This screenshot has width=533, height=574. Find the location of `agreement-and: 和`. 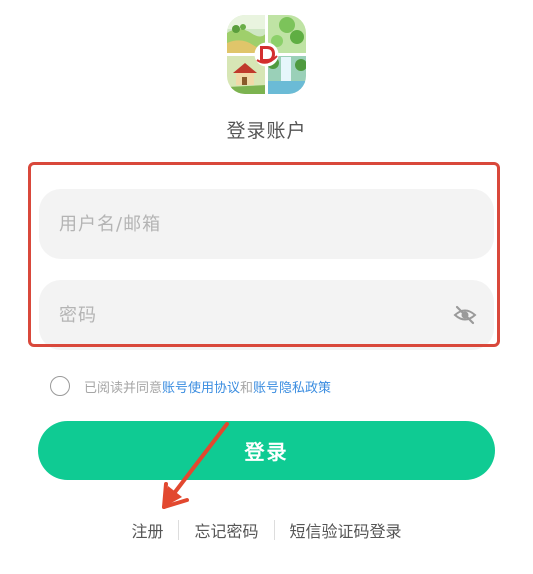

agreement-and: 和 is located at coordinates (247, 388).